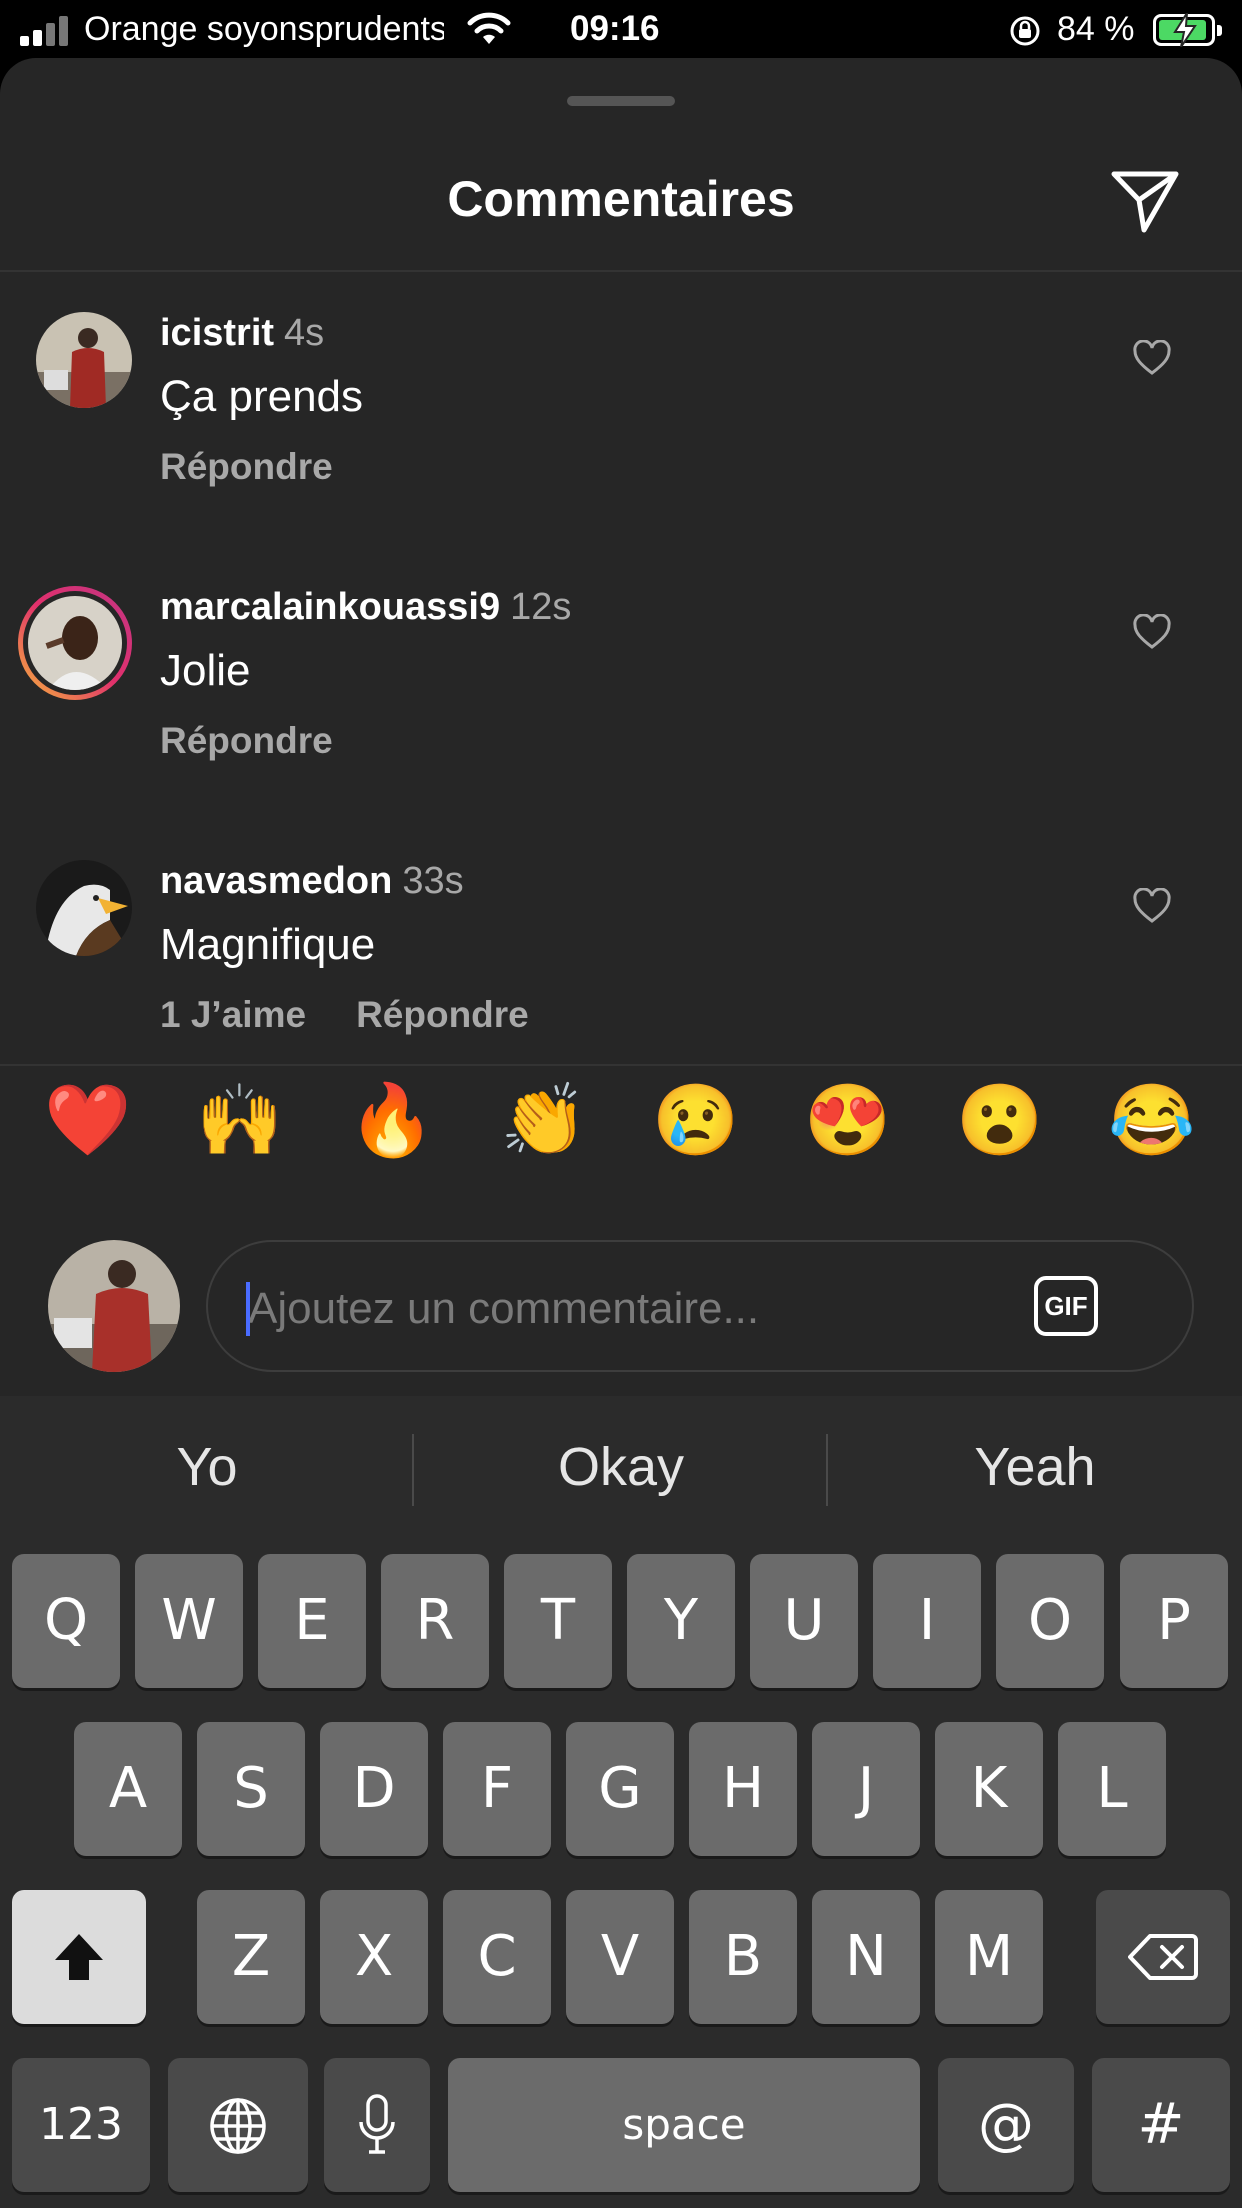  What do you see at coordinates (989, 1789) in the screenshot?
I see `key-k: K` at bounding box center [989, 1789].